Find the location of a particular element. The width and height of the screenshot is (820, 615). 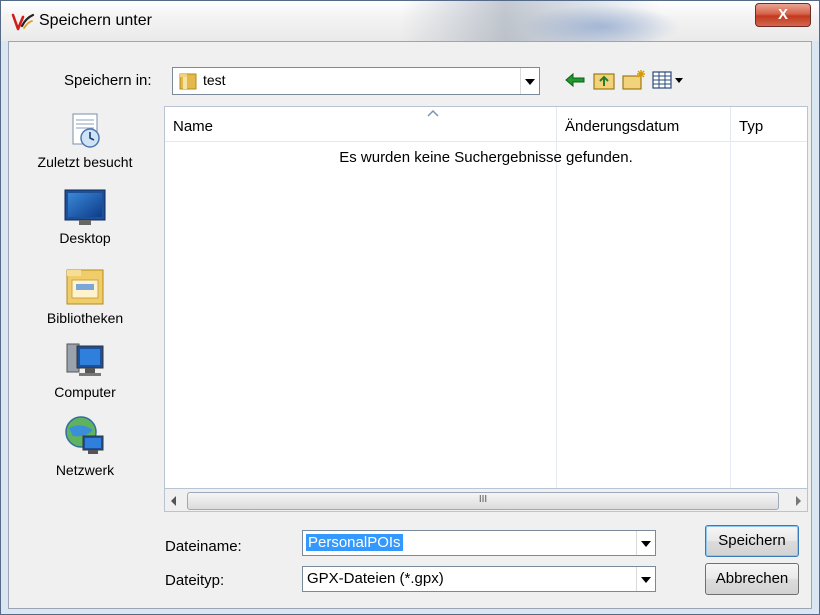

window-title: Speichern unter is located at coordinates (95, 20).